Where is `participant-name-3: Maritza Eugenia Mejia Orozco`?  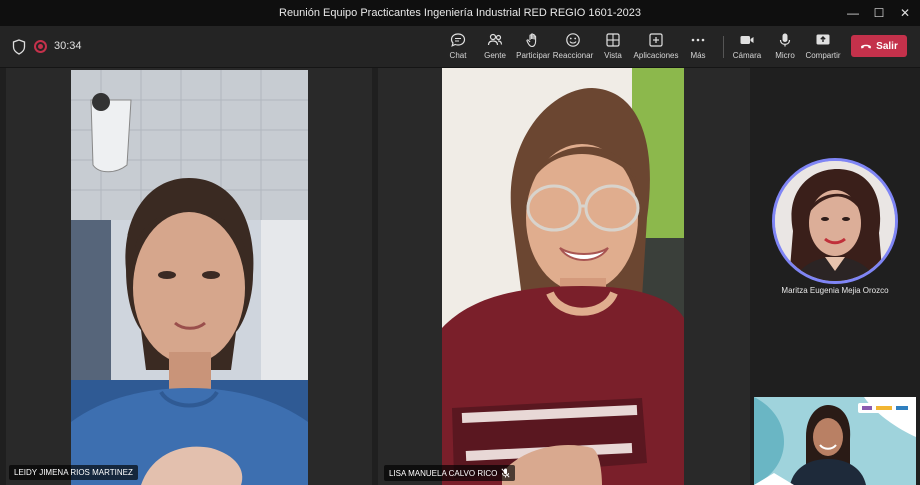
participant-name-3: Maritza Eugenia Mejia Orozco is located at coordinates (835, 290).